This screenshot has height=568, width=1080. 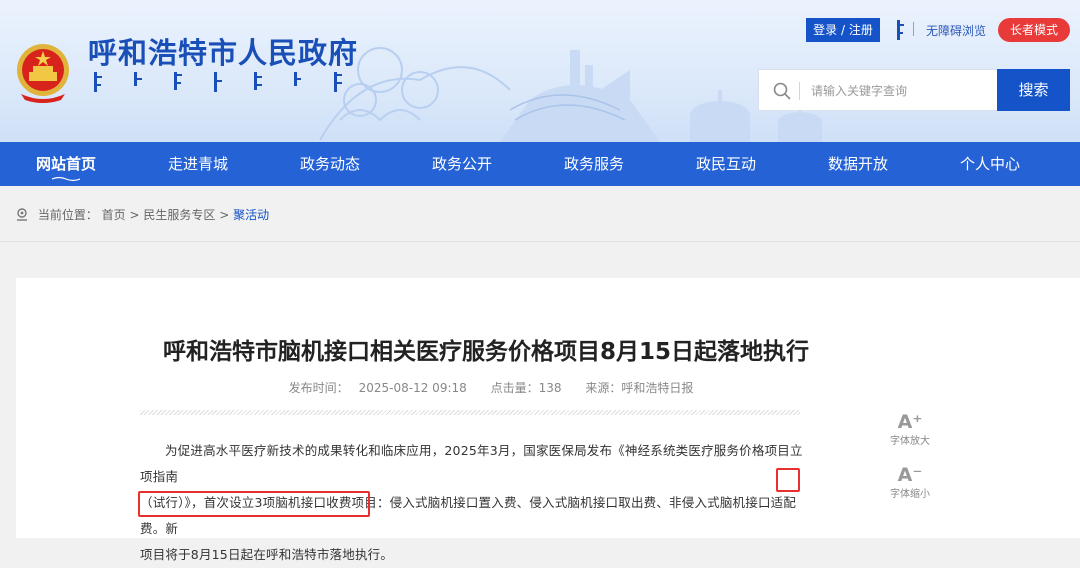 What do you see at coordinates (251, 215) in the screenshot?
I see `breadcrumb-current: 聚活动` at bounding box center [251, 215].